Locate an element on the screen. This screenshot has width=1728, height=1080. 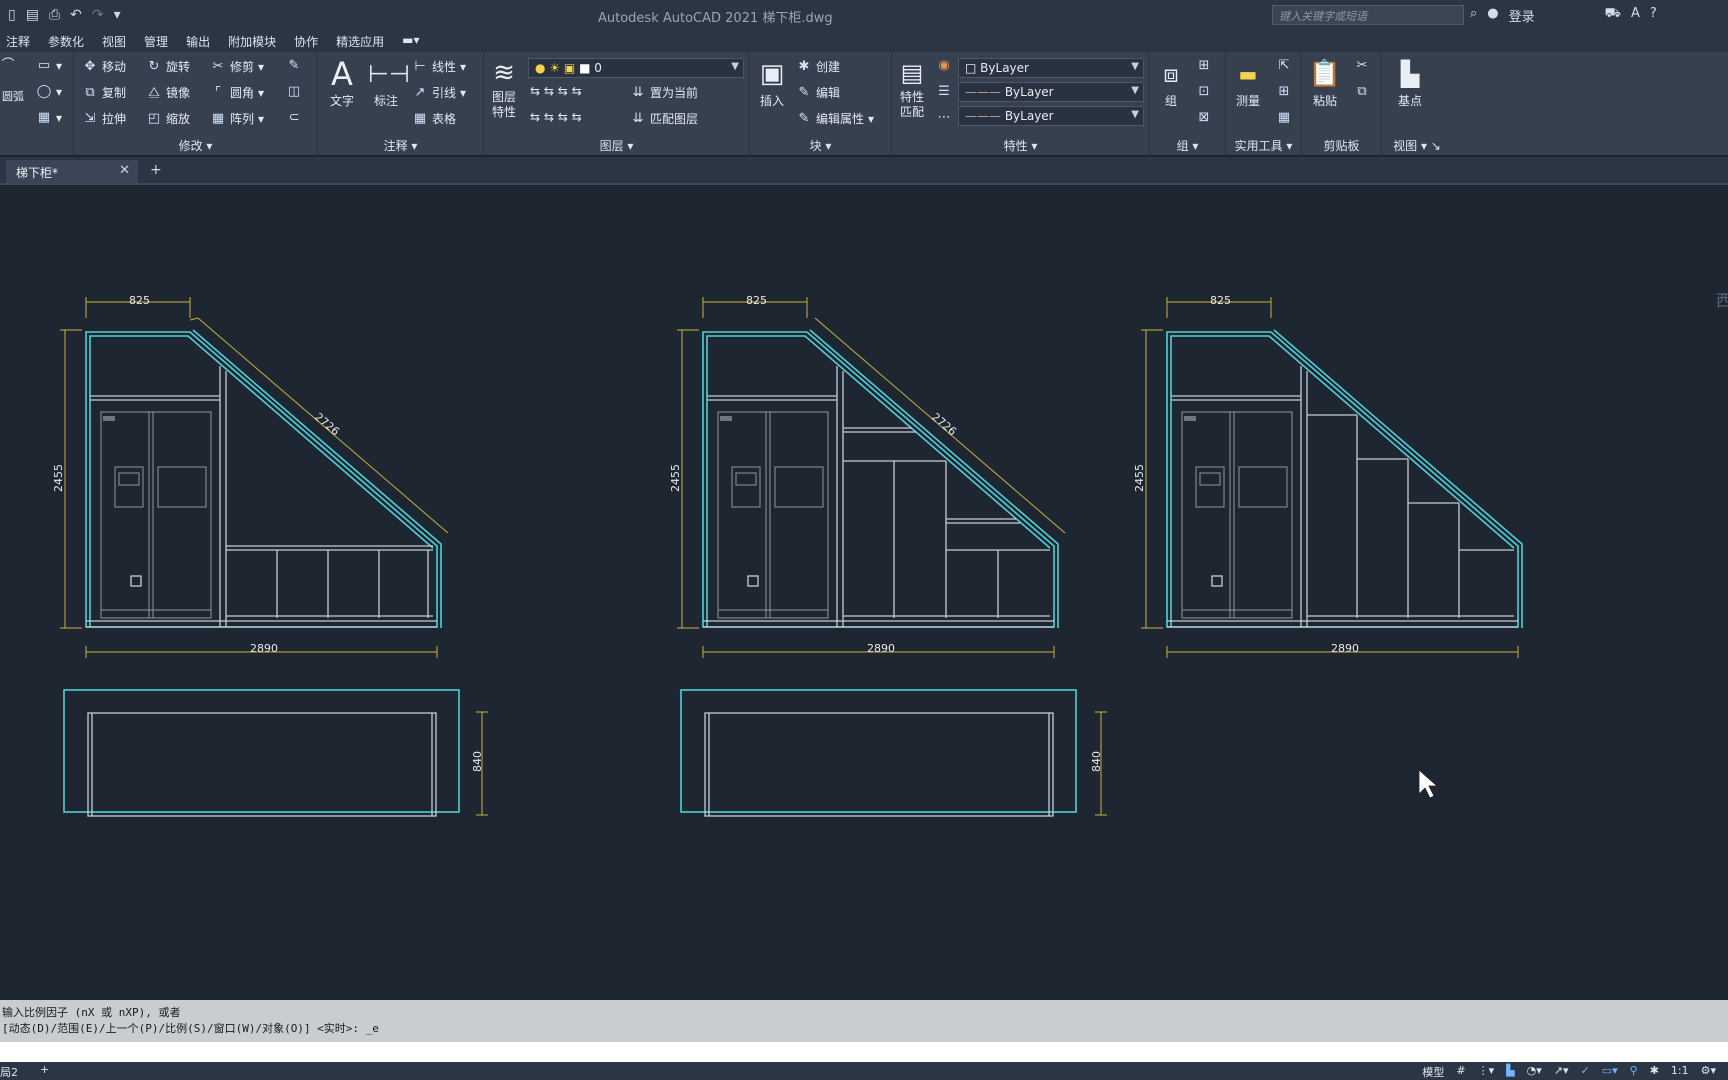
calculator-icon: ▦ is located at coordinates (1284, 118).